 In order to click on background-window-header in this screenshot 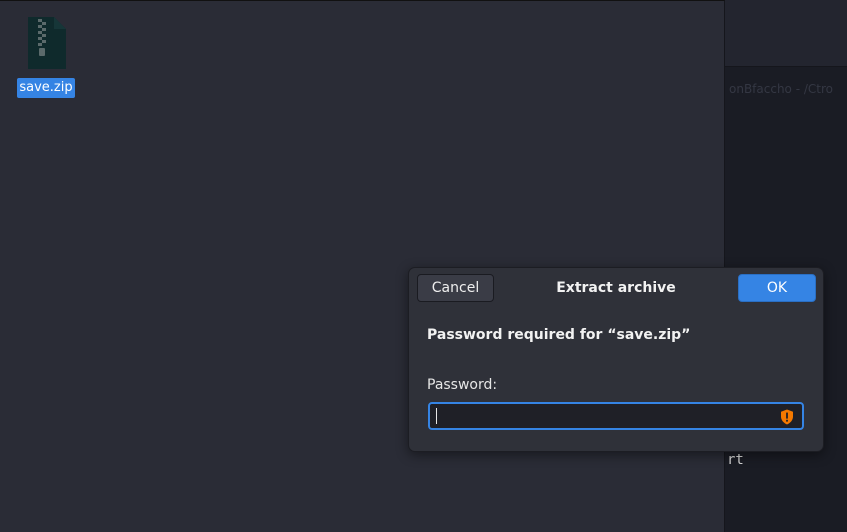, I will do `click(786, 33)`.